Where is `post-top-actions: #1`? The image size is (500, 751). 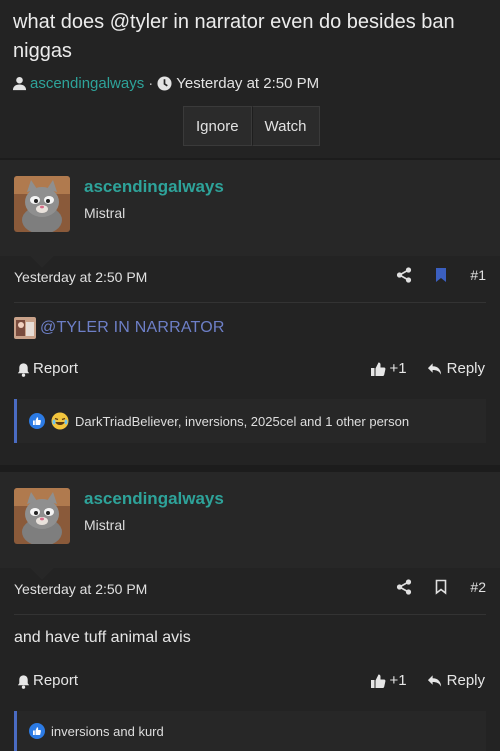 post-top-actions: #1 is located at coordinates (441, 274).